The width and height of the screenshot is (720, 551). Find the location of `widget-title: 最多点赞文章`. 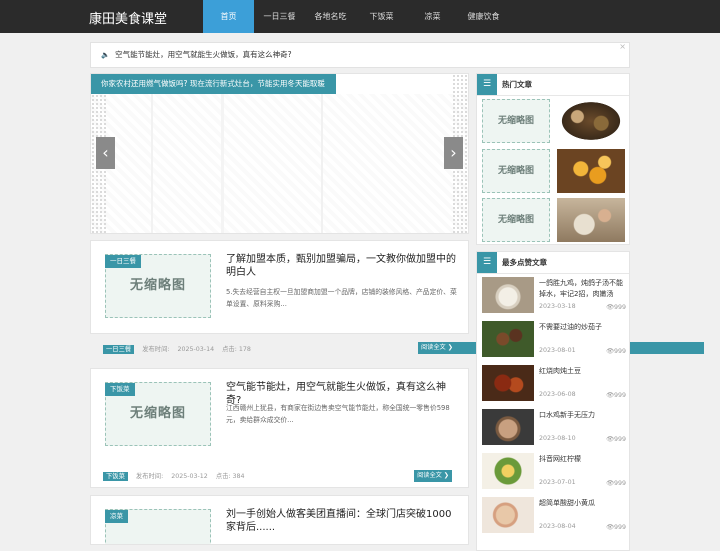

widget-title: 最多点赞文章 is located at coordinates (524, 262).